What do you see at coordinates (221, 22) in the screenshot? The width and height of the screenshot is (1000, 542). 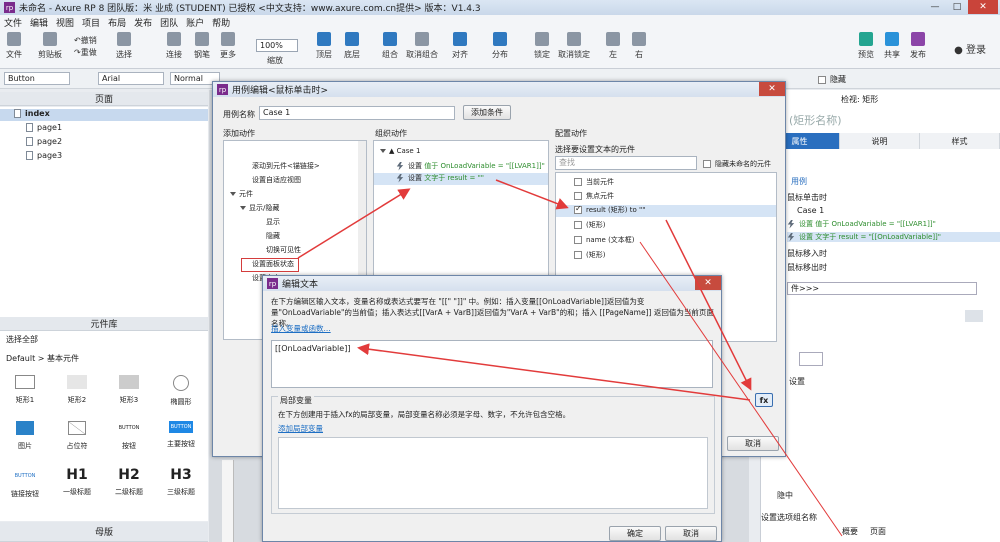 I see `menu-help: 帮助` at bounding box center [221, 22].